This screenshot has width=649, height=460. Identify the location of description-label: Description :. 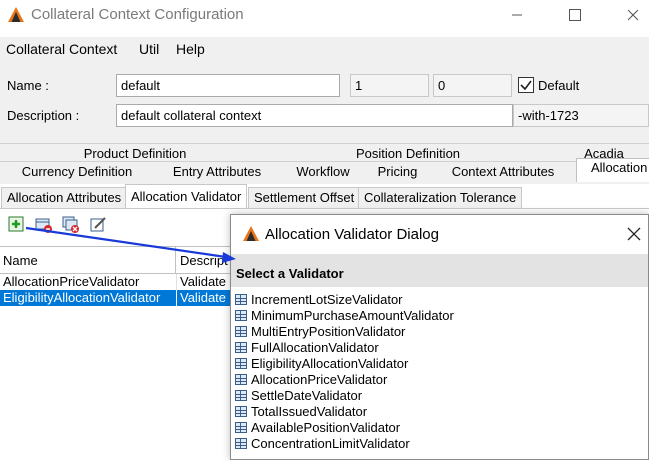
(43, 115).